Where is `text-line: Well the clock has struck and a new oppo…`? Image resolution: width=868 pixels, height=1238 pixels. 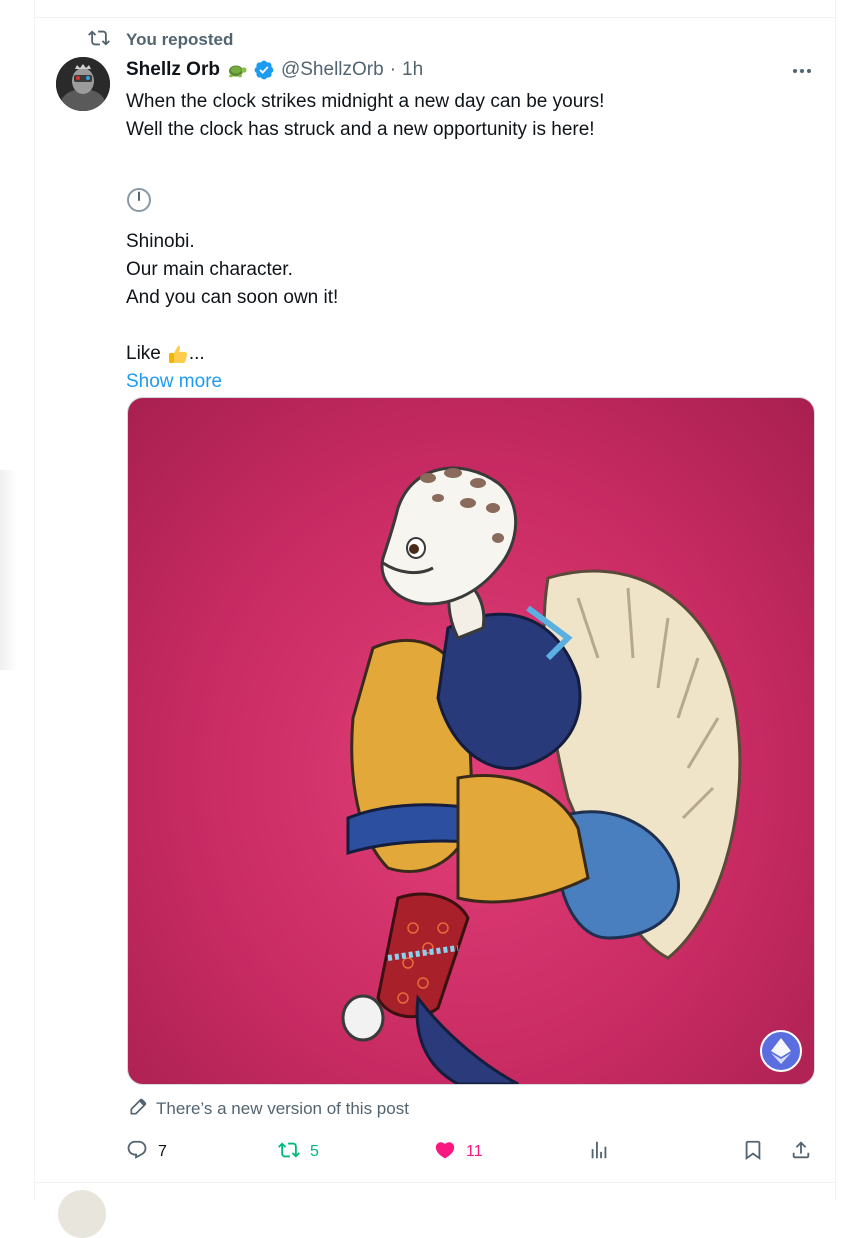 text-line: Well the clock has struck and a new oppo… is located at coordinates (360, 129).